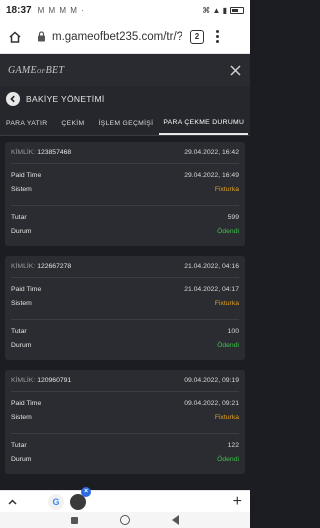  Describe the element at coordinates (19, 10) in the screenshot. I see `status-time: 18:37` at that location.